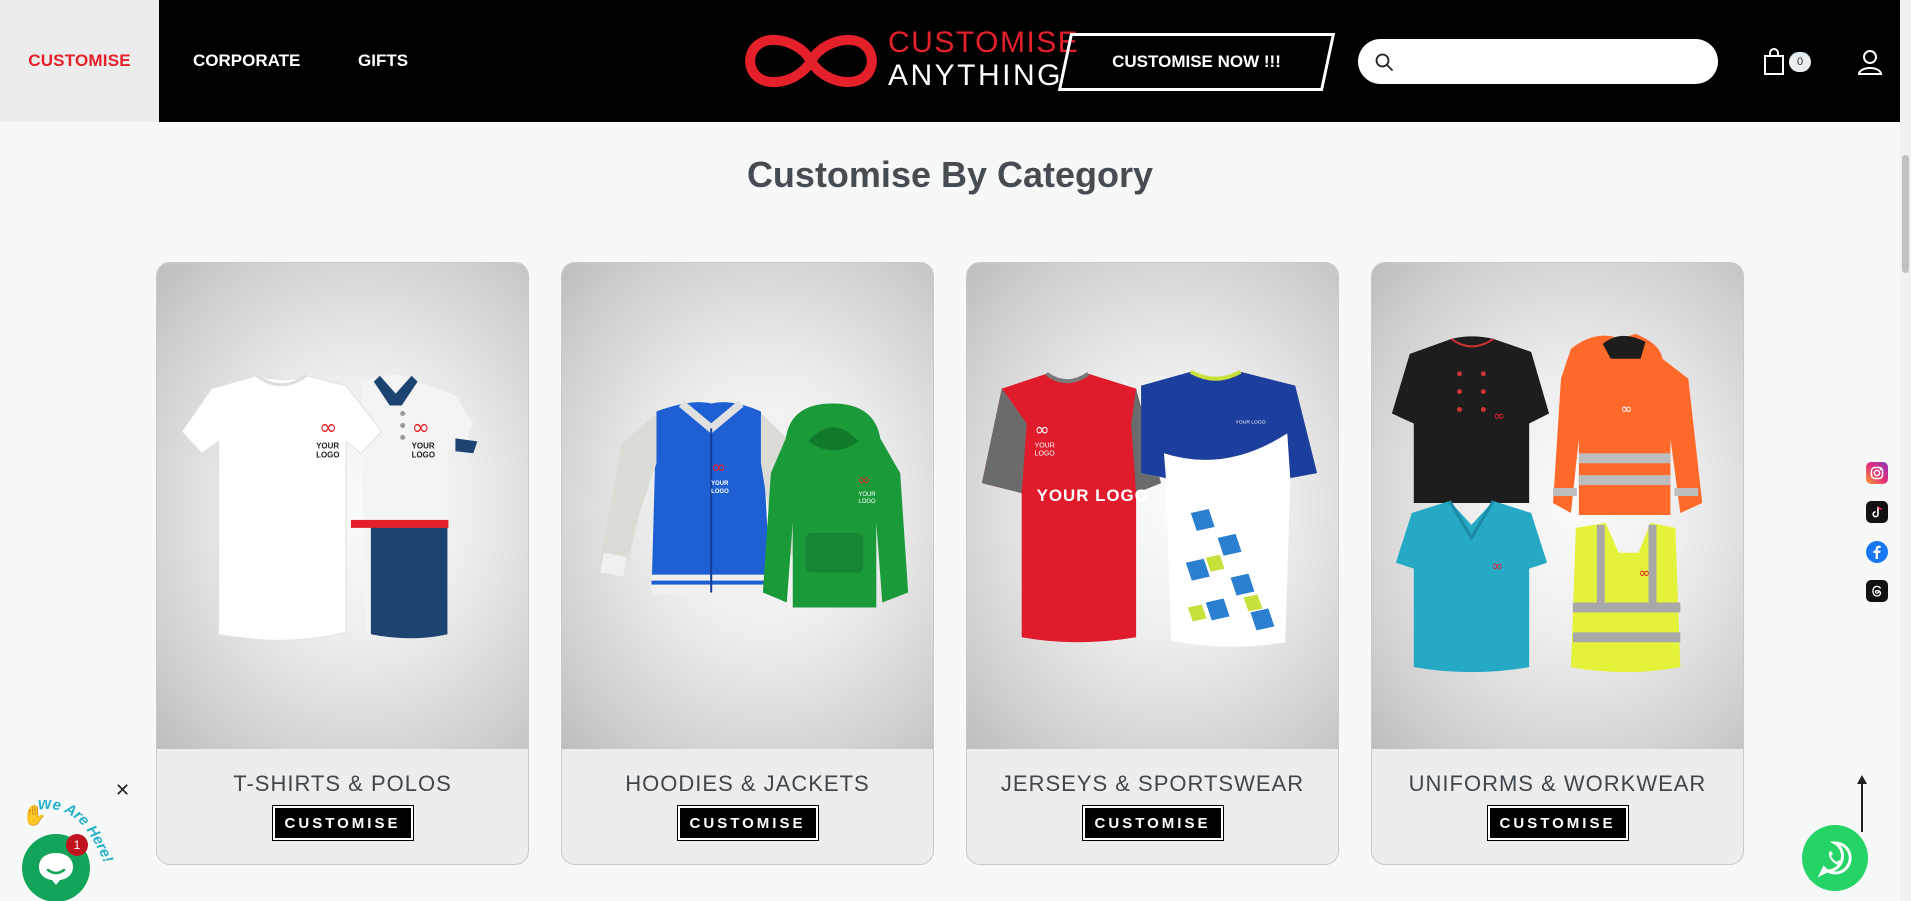 Image resolution: width=1911 pixels, height=901 pixels. I want to click on brand-logo: CUSTOMISE ANYTHING, so click(910, 61).